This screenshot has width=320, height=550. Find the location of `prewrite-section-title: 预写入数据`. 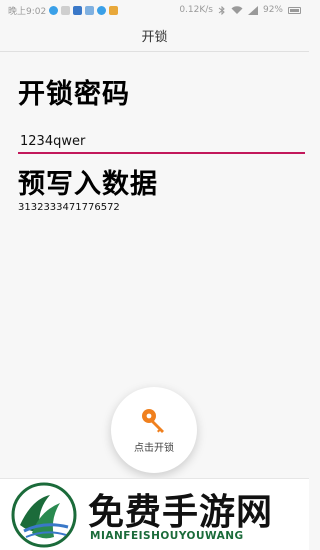

prewrite-section-title: 预写入数据 is located at coordinates (88, 184).